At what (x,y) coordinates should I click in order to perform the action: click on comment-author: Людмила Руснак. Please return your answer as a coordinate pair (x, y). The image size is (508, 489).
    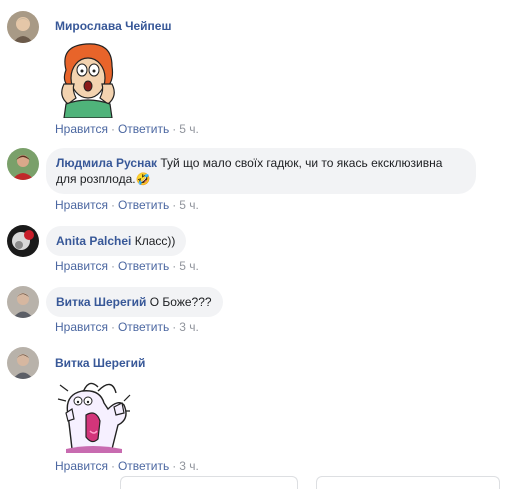
    Looking at the image, I should click on (106, 163).